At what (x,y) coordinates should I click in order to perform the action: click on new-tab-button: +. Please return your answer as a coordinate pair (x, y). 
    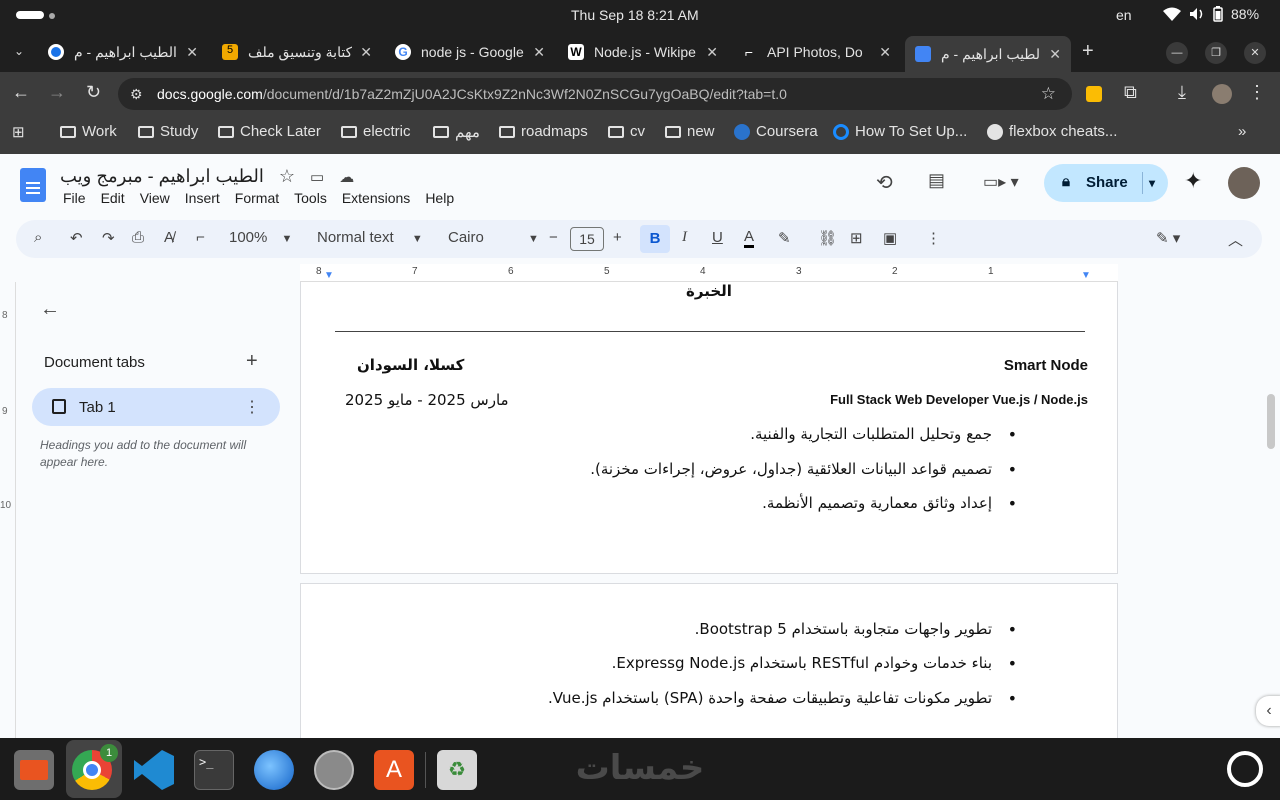
    Looking at the image, I should click on (1088, 51).